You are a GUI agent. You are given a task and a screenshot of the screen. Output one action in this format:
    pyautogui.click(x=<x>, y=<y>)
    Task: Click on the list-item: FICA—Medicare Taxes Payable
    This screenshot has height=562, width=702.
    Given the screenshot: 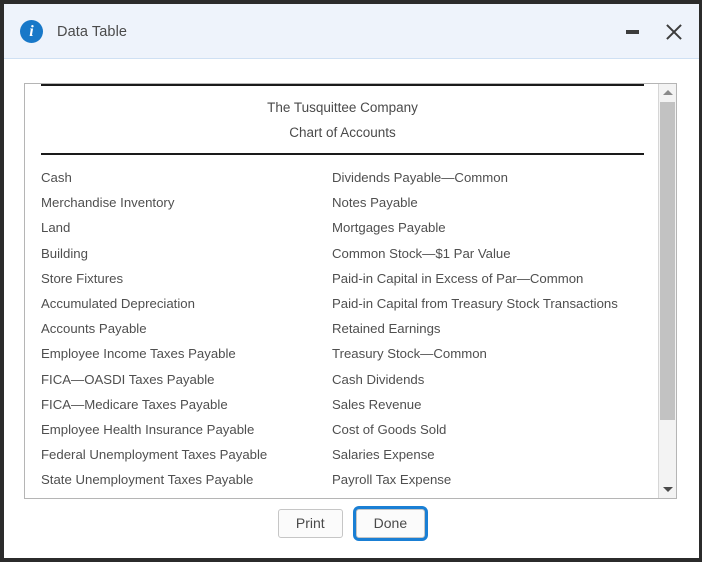 What is the action you would take?
    pyautogui.click(x=134, y=404)
    